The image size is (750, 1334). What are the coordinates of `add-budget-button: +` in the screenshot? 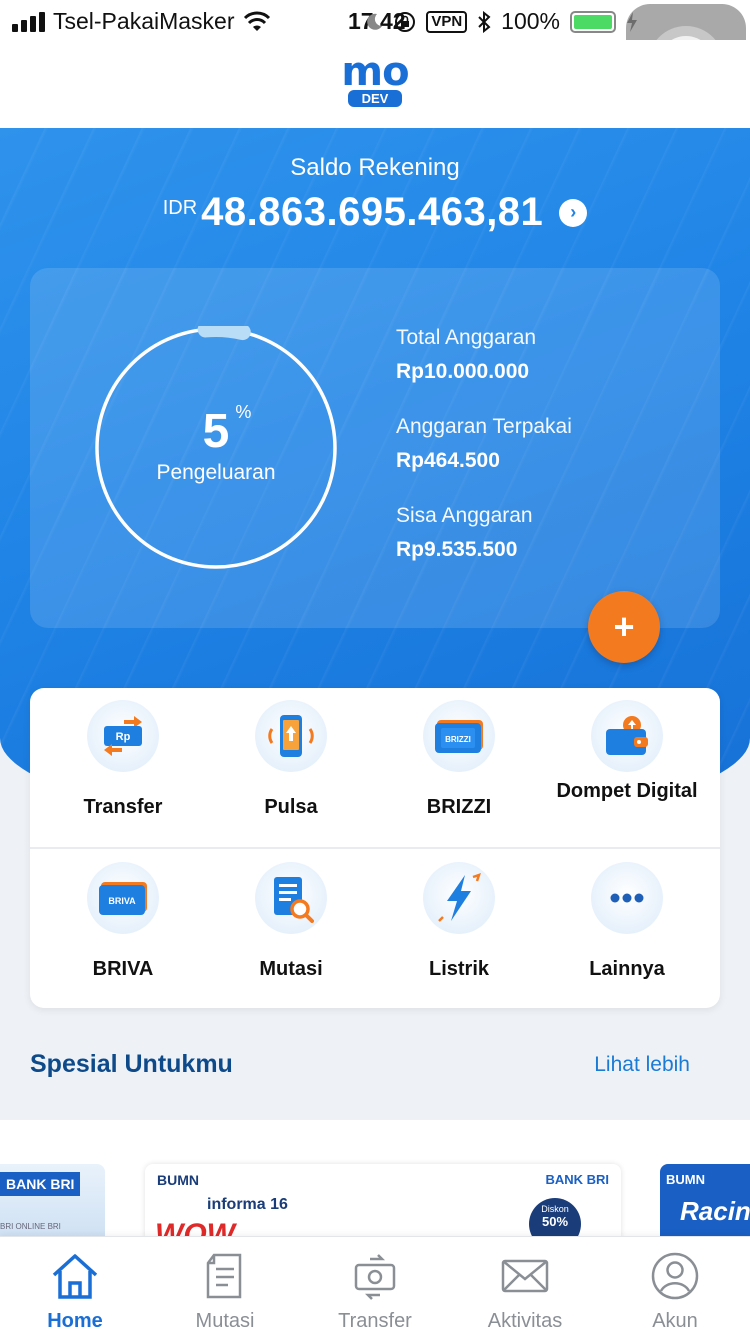 It's located at (624, 627).